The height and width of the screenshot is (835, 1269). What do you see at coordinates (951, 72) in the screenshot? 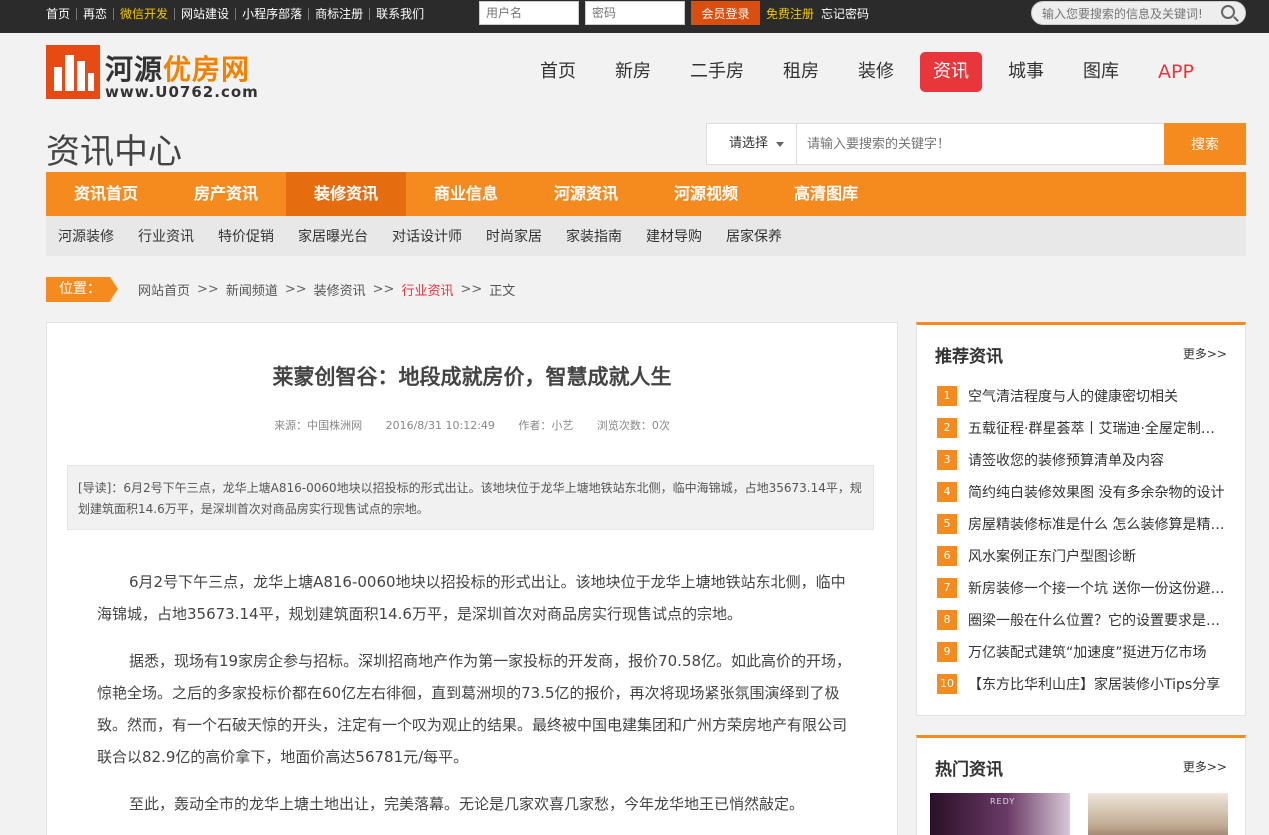
I see `nav-news: 资讯` at bounding box center [951, 72].